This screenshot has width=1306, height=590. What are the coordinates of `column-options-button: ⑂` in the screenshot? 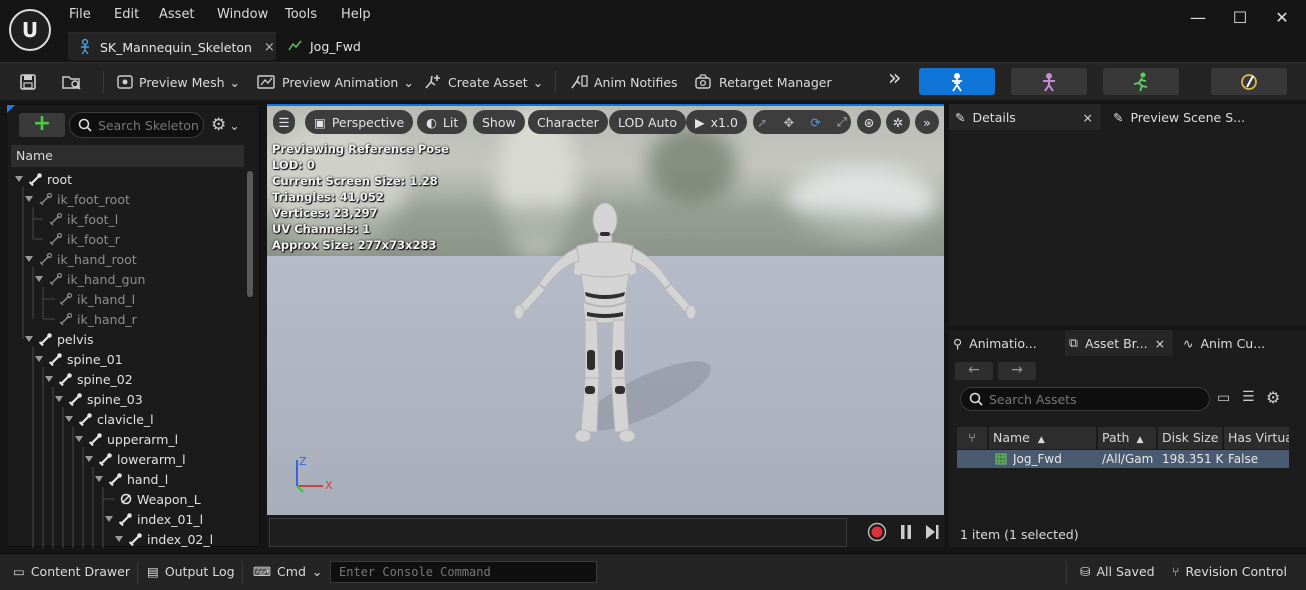 It's located at (972, 438).